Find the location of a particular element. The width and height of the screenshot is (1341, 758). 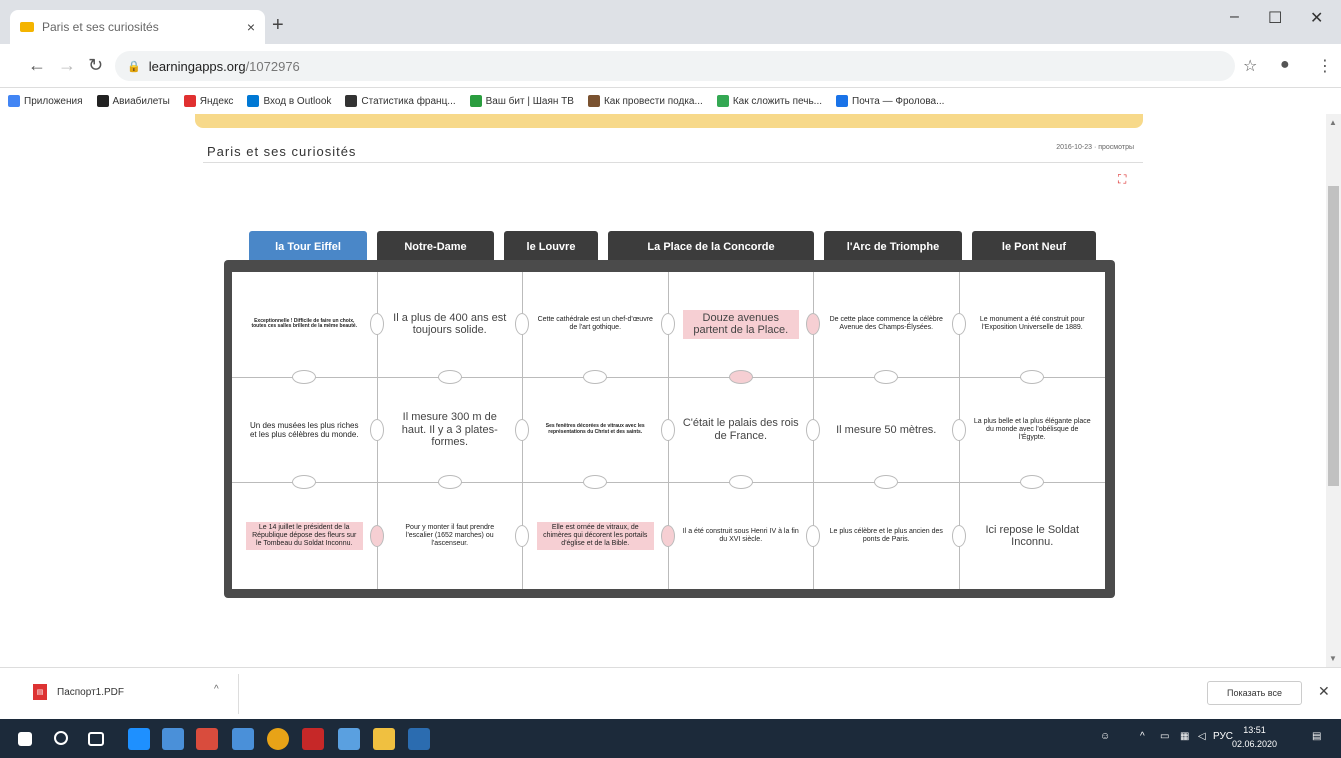

back-arrow-icon: ← is located at coordinates (37, 65).